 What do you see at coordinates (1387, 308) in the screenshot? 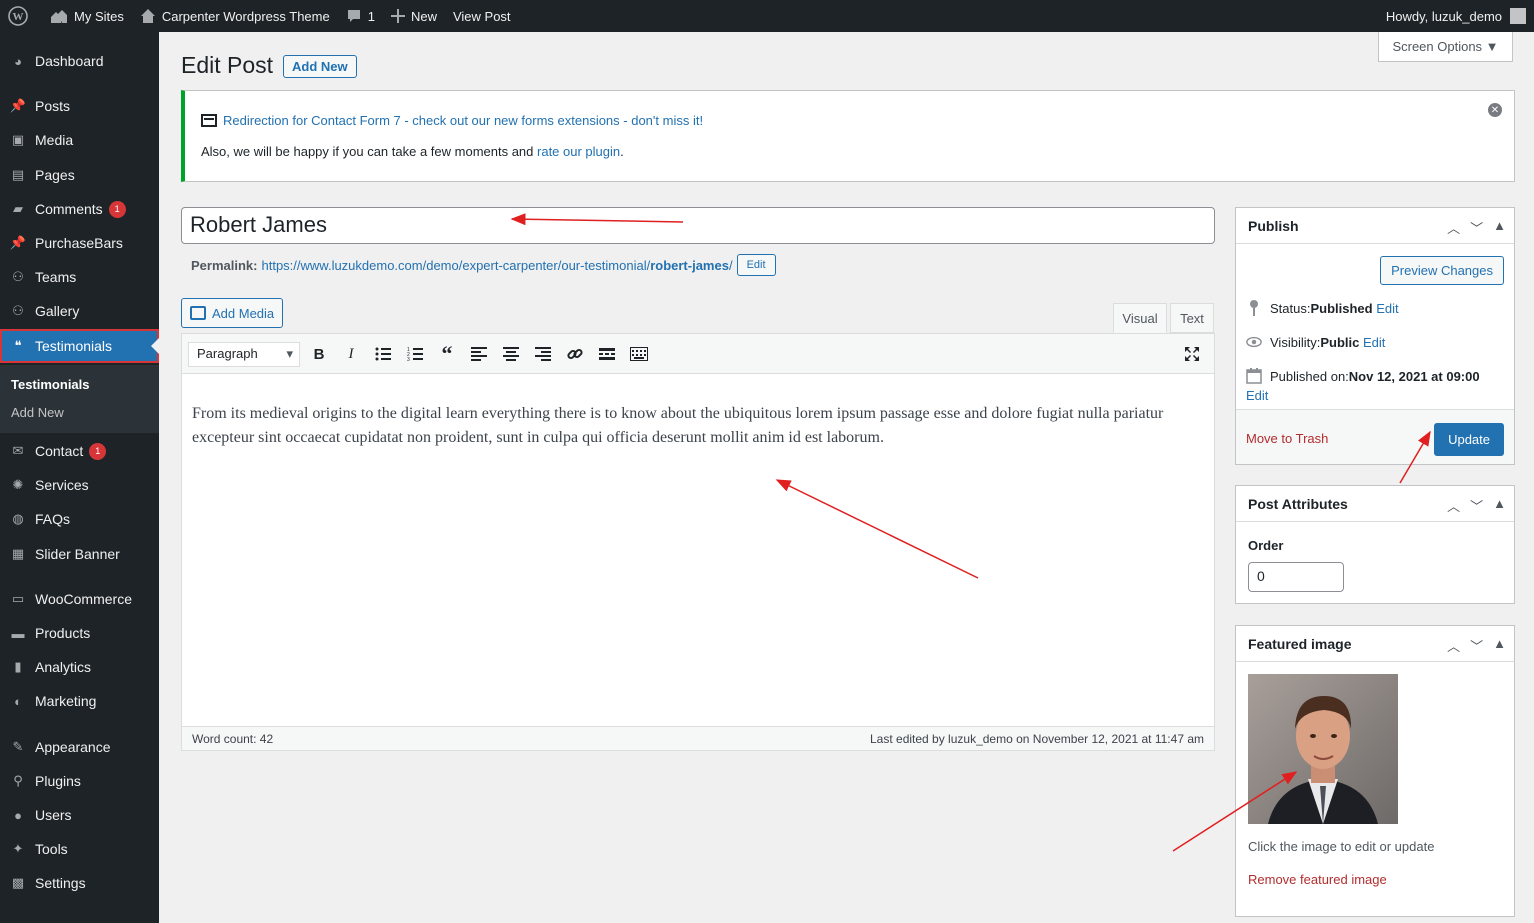
I see `status-edit-link: Edit` at bounding box center [1387, 308].